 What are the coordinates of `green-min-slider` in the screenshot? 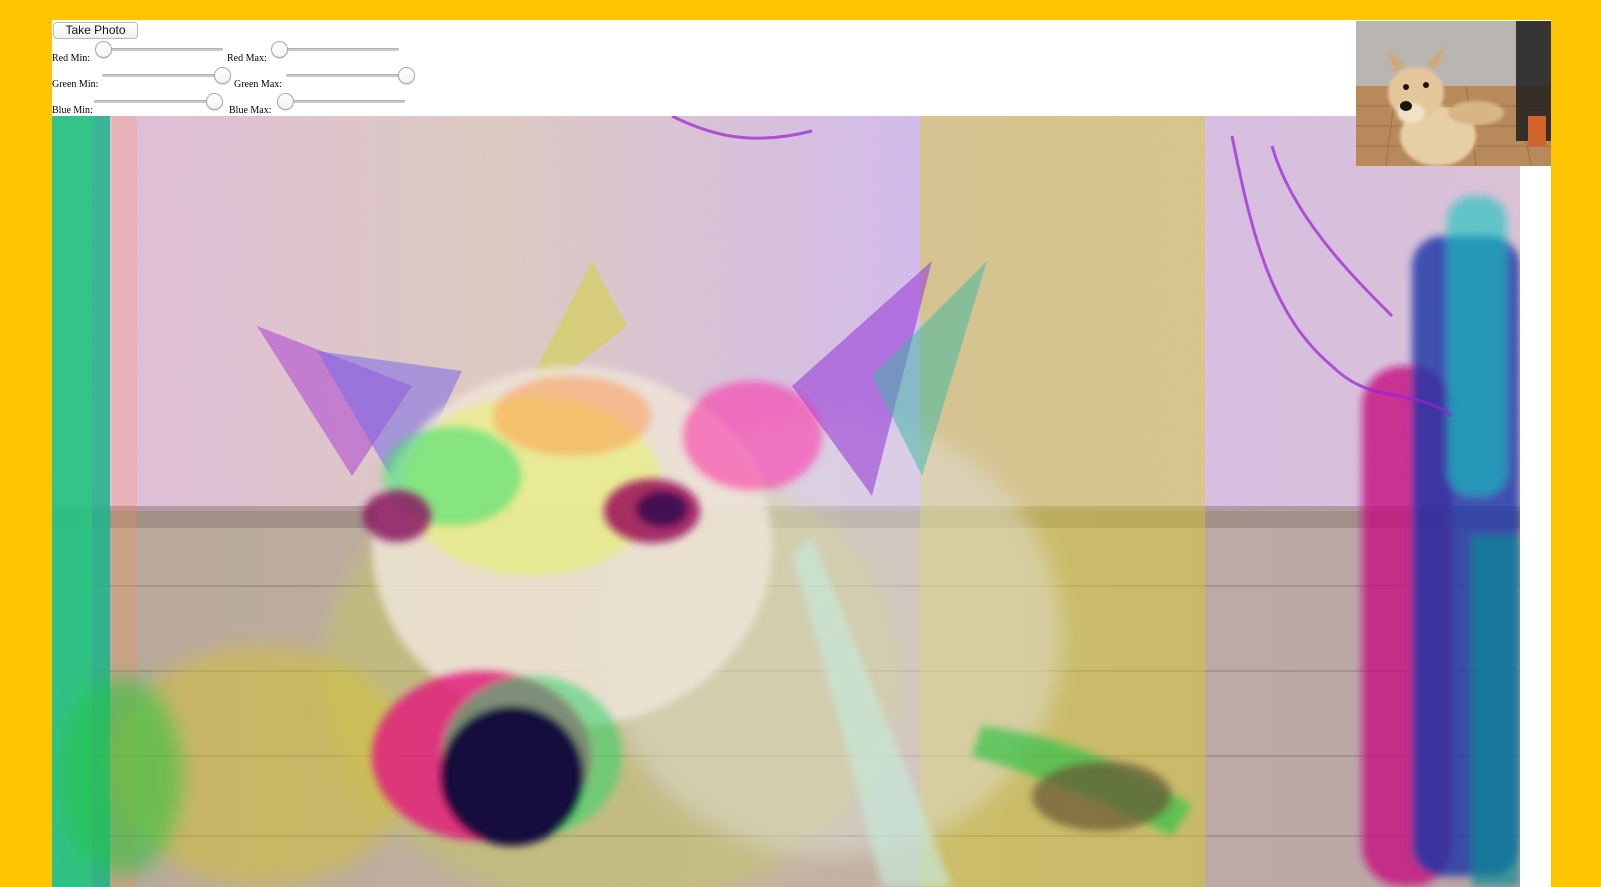 It's located at (166, 75).